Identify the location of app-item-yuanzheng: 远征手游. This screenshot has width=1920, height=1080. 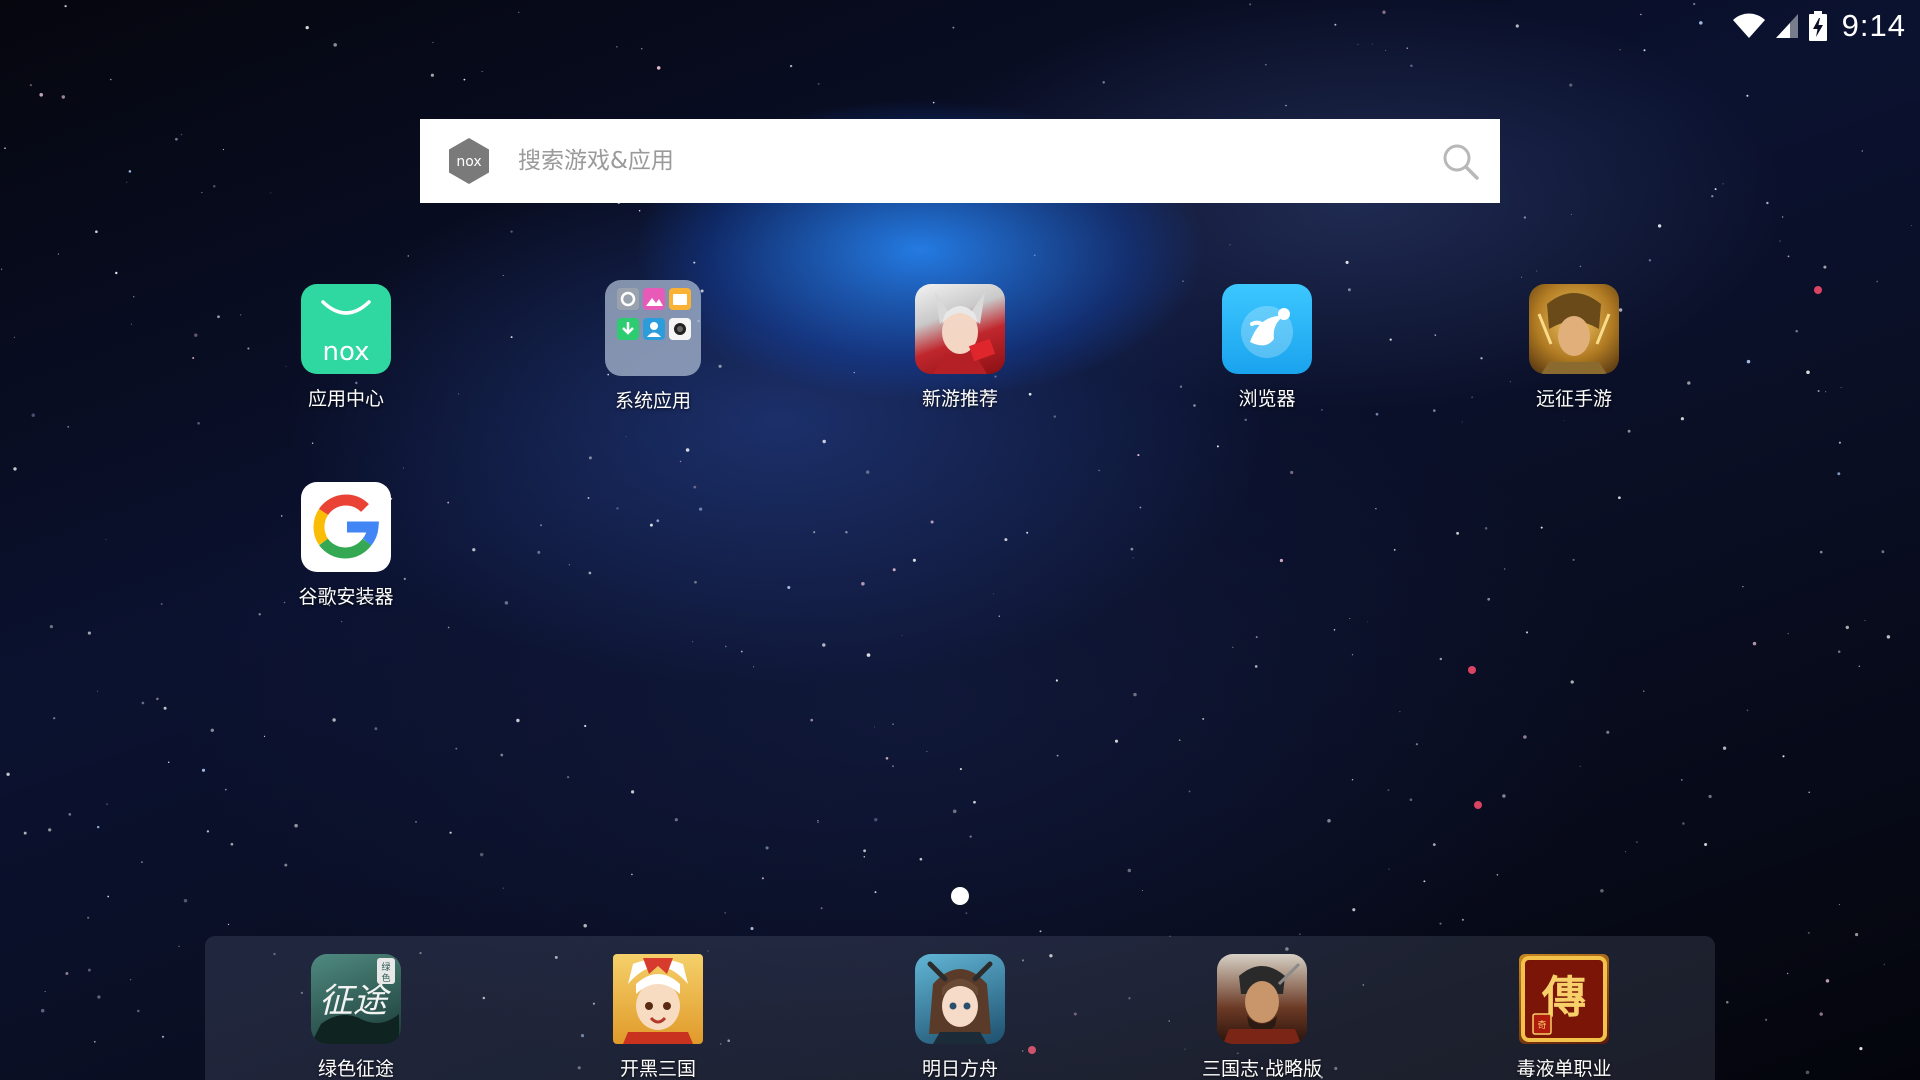
(1574, 347).